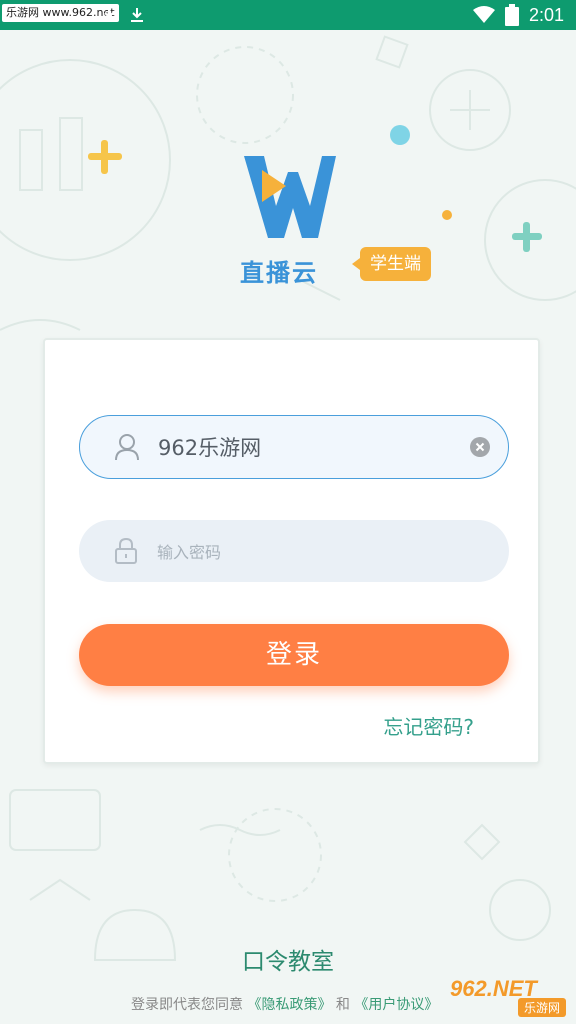 Image resolution: width=576 pixels, height=1024 pixels. Describe the element at coordinates (126, 550) in the screenshot. I see `lock-icon` at that location.